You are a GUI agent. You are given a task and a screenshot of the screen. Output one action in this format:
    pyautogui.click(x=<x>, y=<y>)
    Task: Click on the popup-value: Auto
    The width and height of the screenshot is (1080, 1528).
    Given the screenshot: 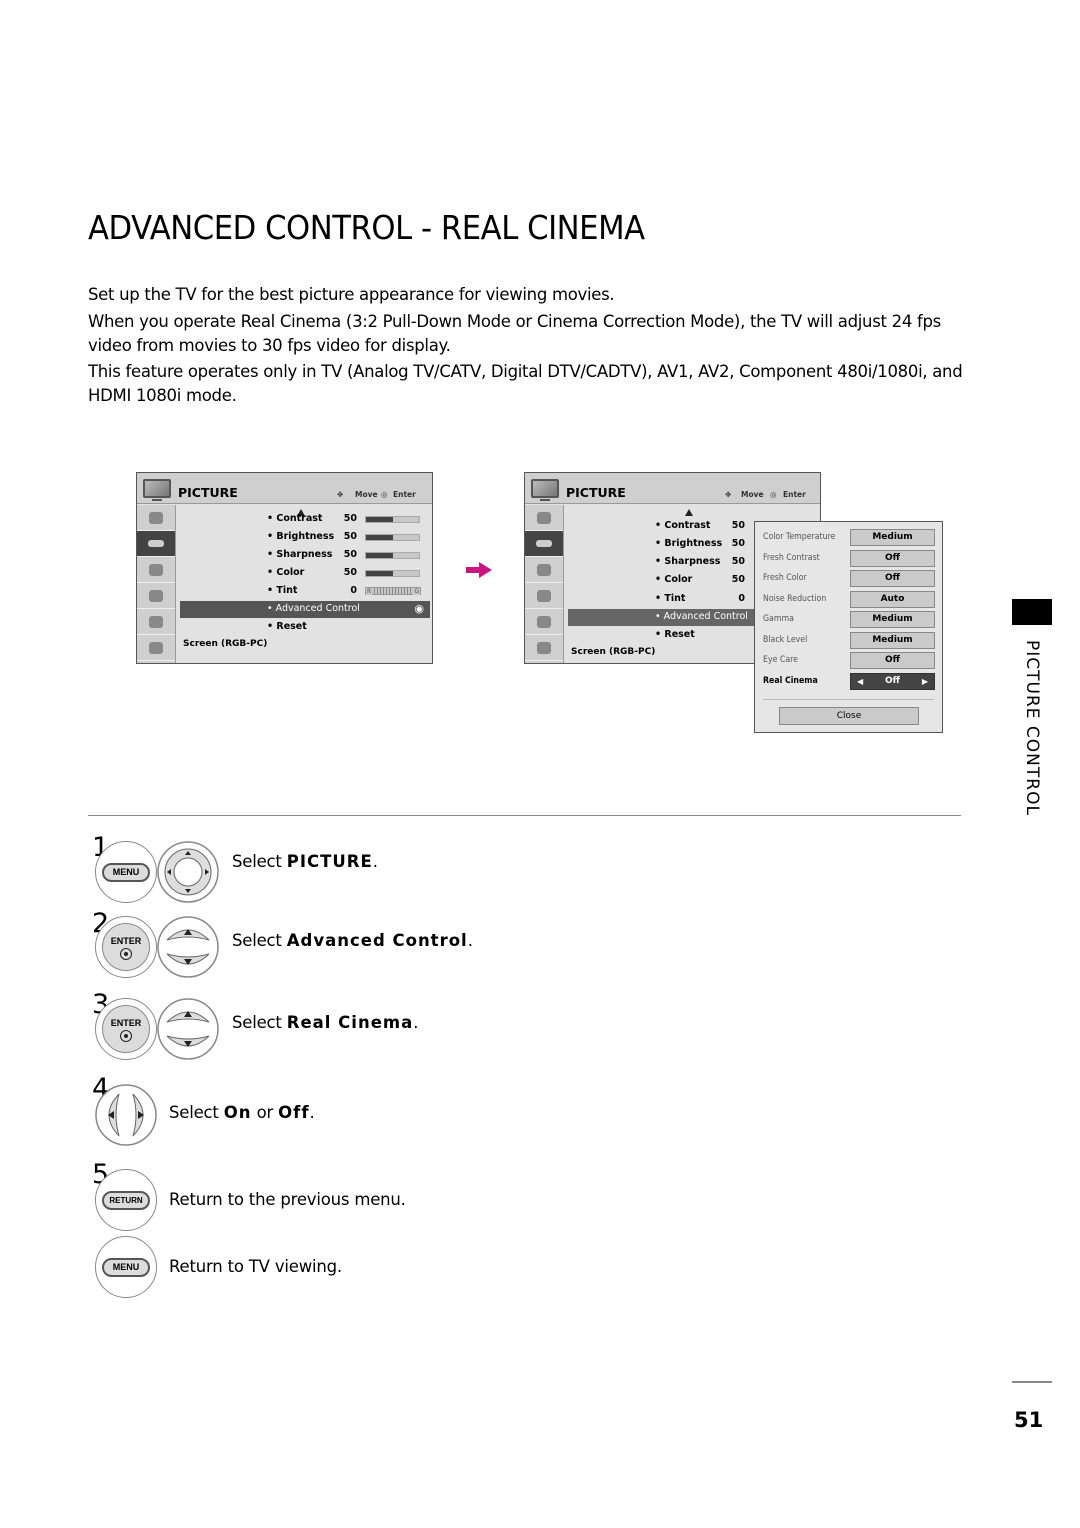 What is the action you would take?
    pyautogui.click(x=892, y=599)
    